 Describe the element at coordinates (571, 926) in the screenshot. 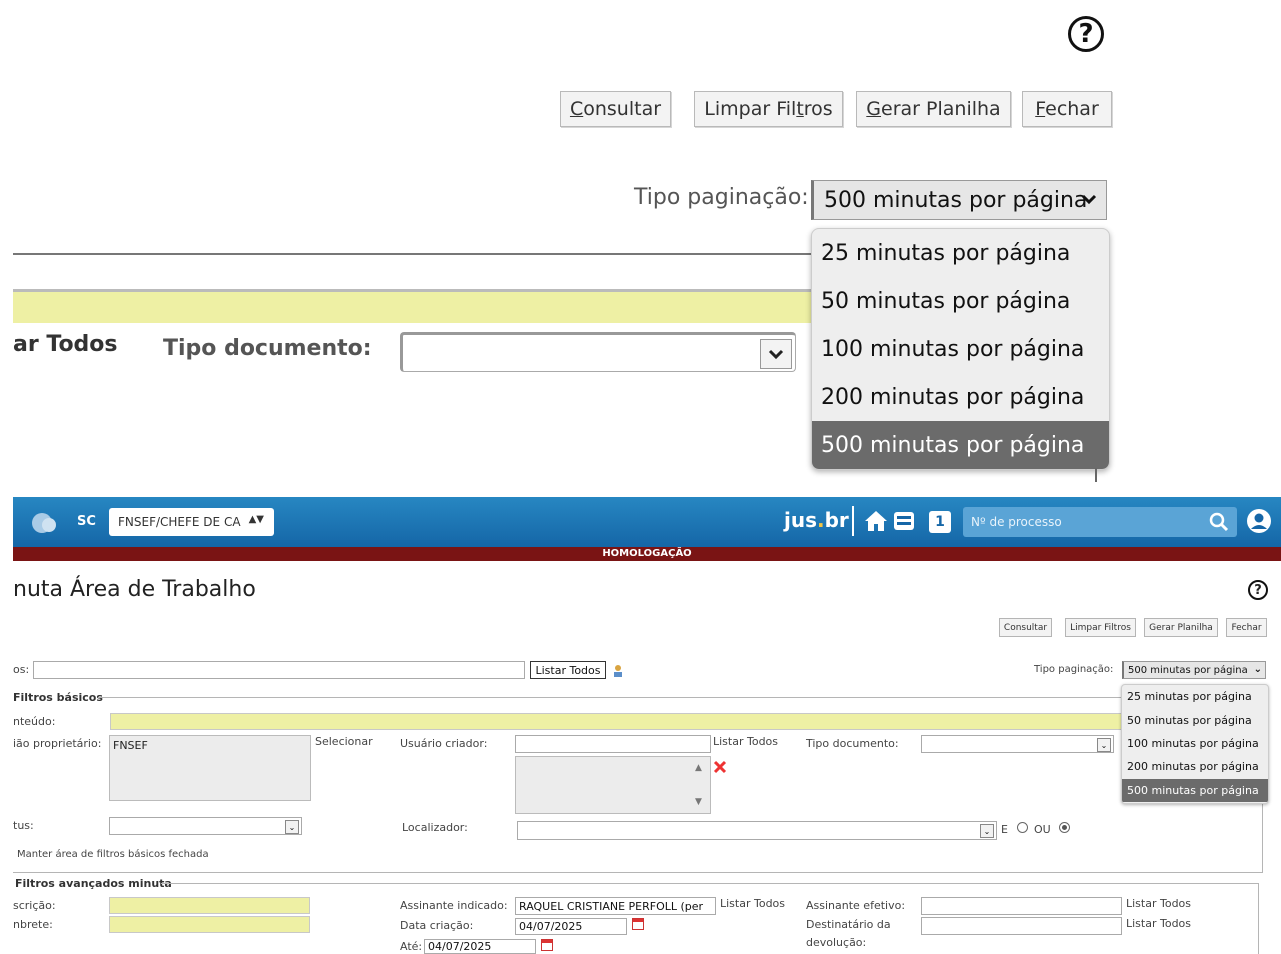

I see `data-criacao-input: 04/07/2025` at that location.